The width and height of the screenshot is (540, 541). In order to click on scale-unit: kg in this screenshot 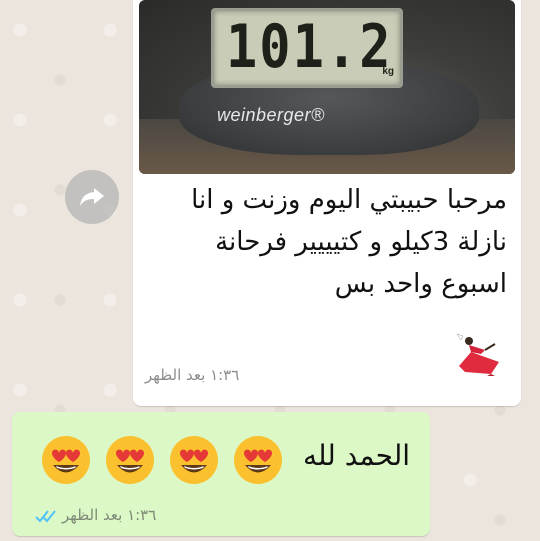, I will do `click(388, 71)`.